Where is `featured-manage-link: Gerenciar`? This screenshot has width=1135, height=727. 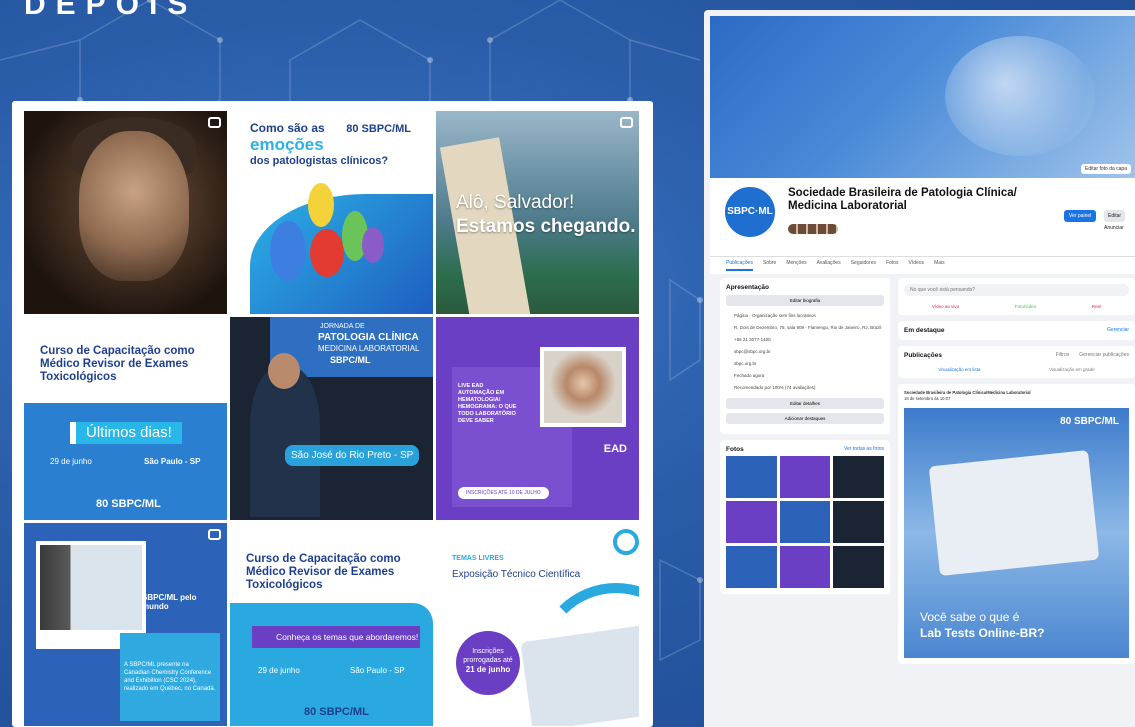 featured-manage-link: Gerenciar is located at coordinates (1118, 330).